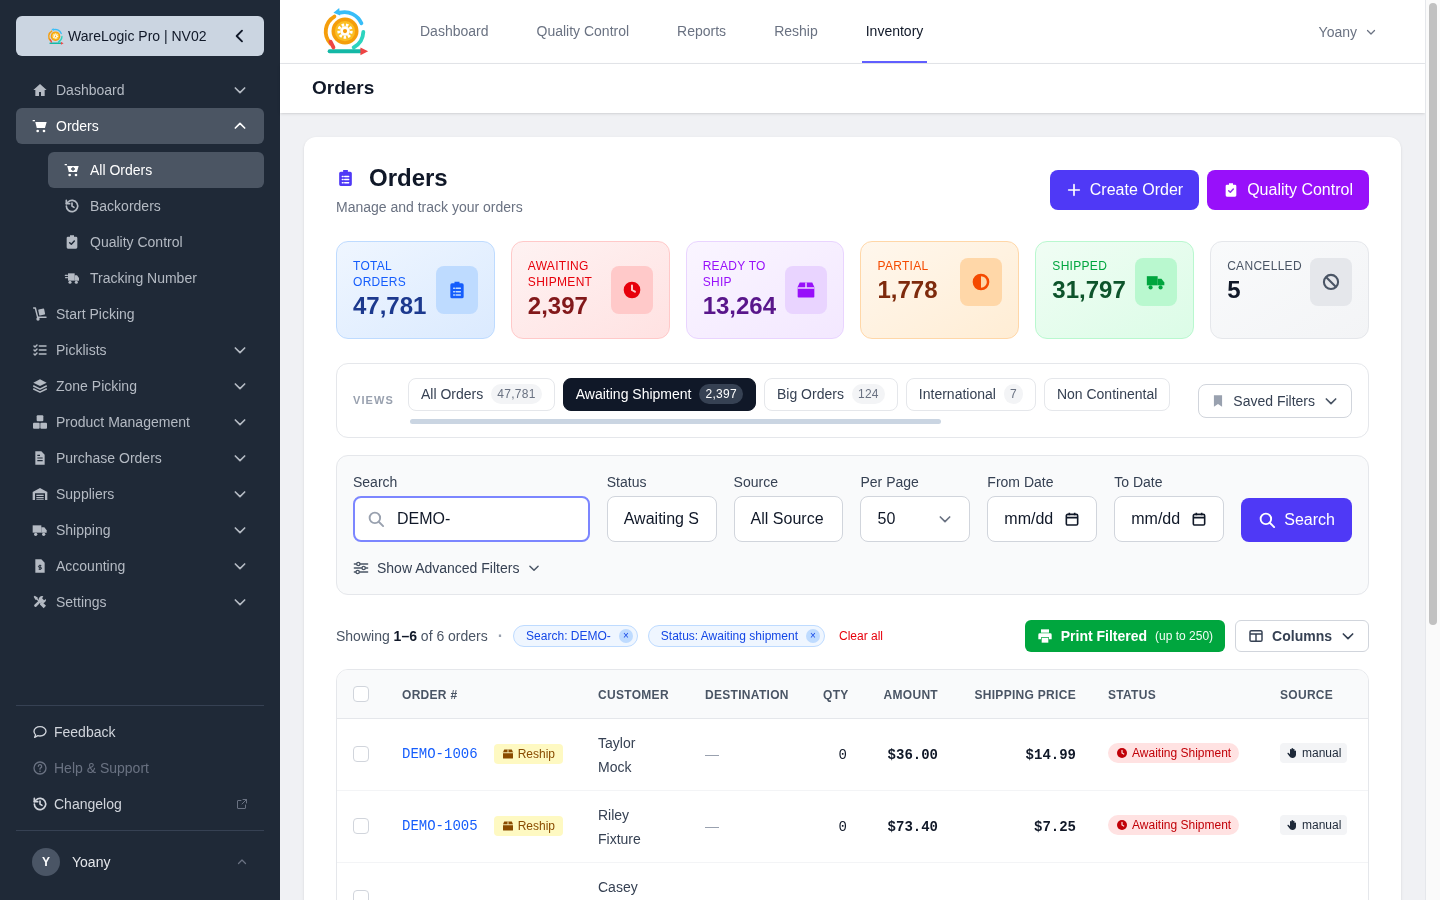 This screenshot has width=1440, height=900. I want to click on tag-label: Reship, so click(536, 826).